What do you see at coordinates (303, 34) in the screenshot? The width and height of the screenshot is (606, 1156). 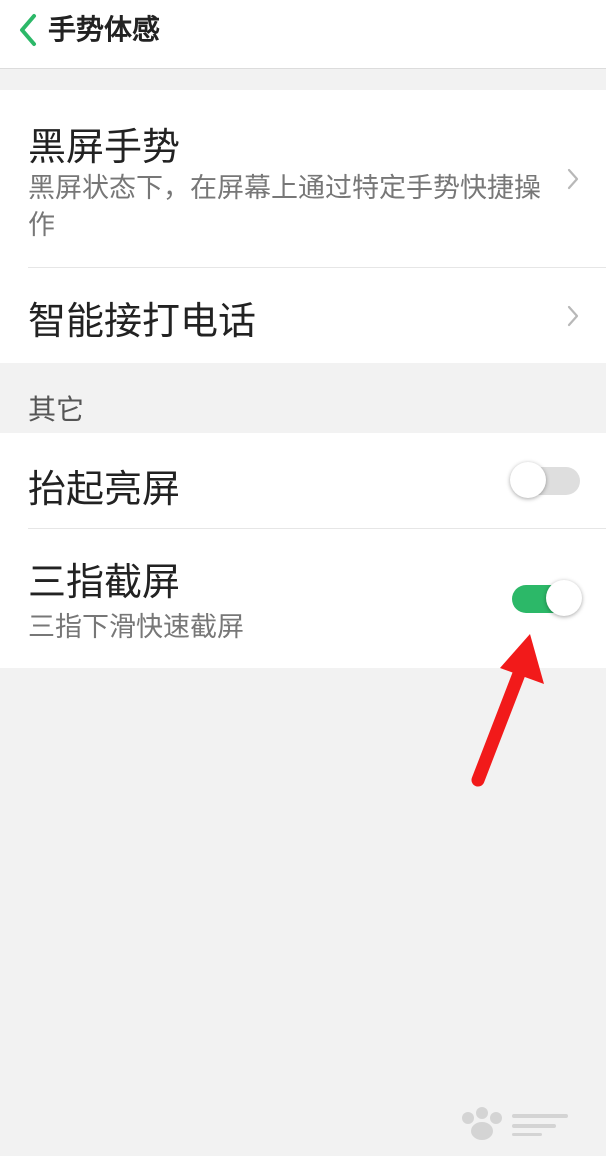 I see `app-header: 手势体感` at bounding box center [303, 34].